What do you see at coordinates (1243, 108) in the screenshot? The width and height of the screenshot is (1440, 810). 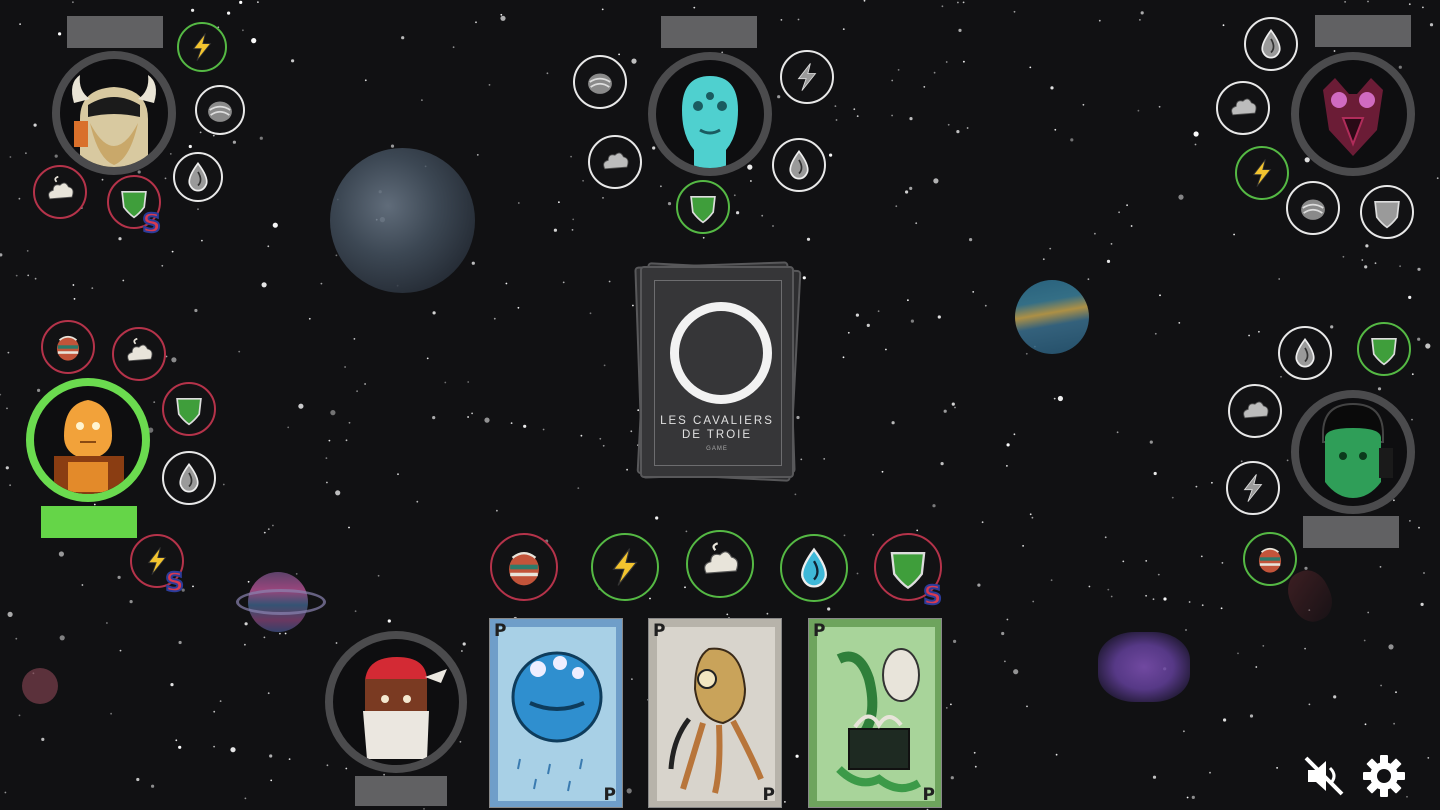 I see `horned-demon-cloud-token` at bounding box center [1243, 108].